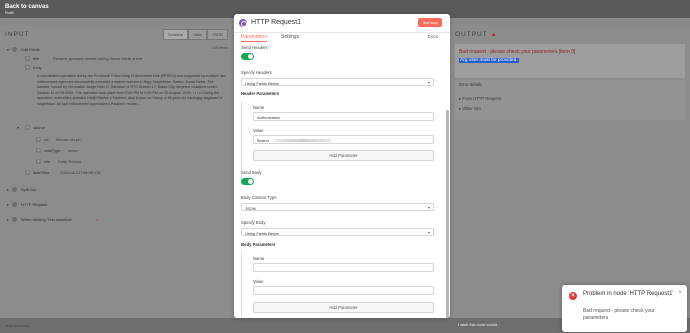 The width and height of the screenshot is (690, 333). I want to click on body-name-input, so click(343, 267).